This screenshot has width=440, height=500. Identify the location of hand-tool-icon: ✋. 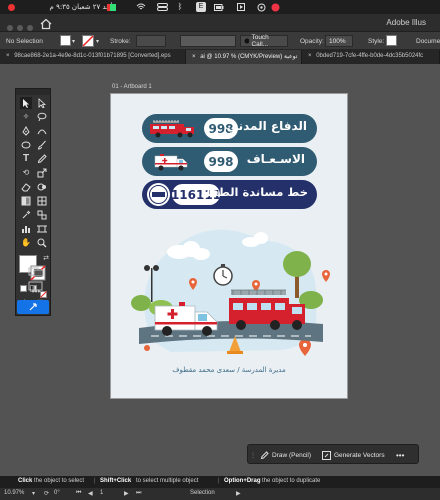
(26, 243).